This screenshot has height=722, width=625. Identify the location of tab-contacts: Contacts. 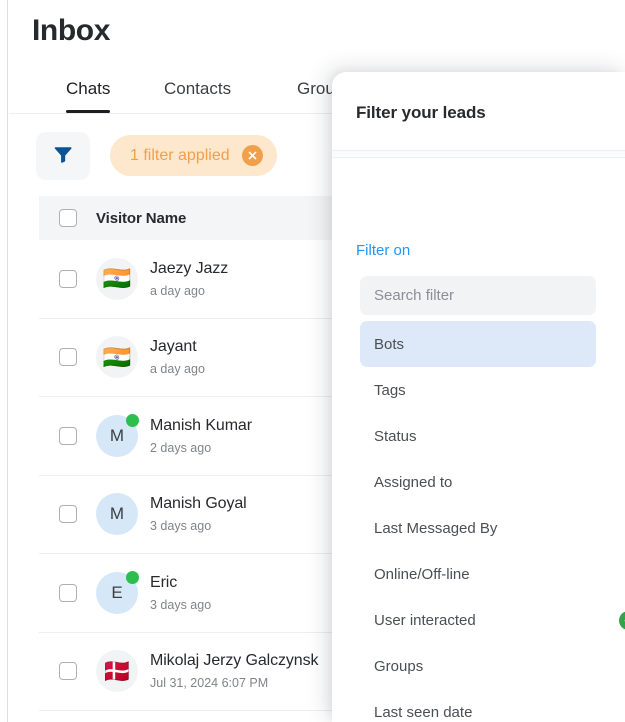
(197, 93).